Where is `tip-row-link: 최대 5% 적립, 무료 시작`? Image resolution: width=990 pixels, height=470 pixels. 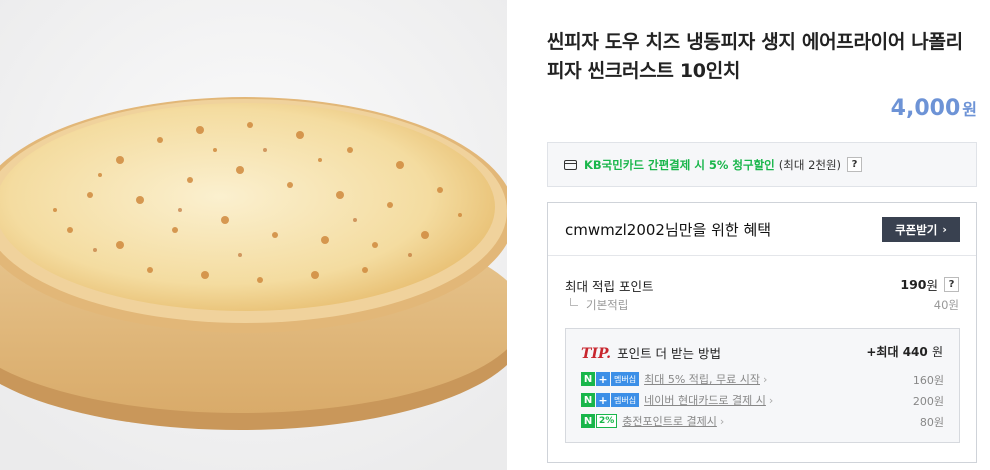 tip-row-link: 최대 5% 적립, 무료 시작 is located at coordinates (702, 379).